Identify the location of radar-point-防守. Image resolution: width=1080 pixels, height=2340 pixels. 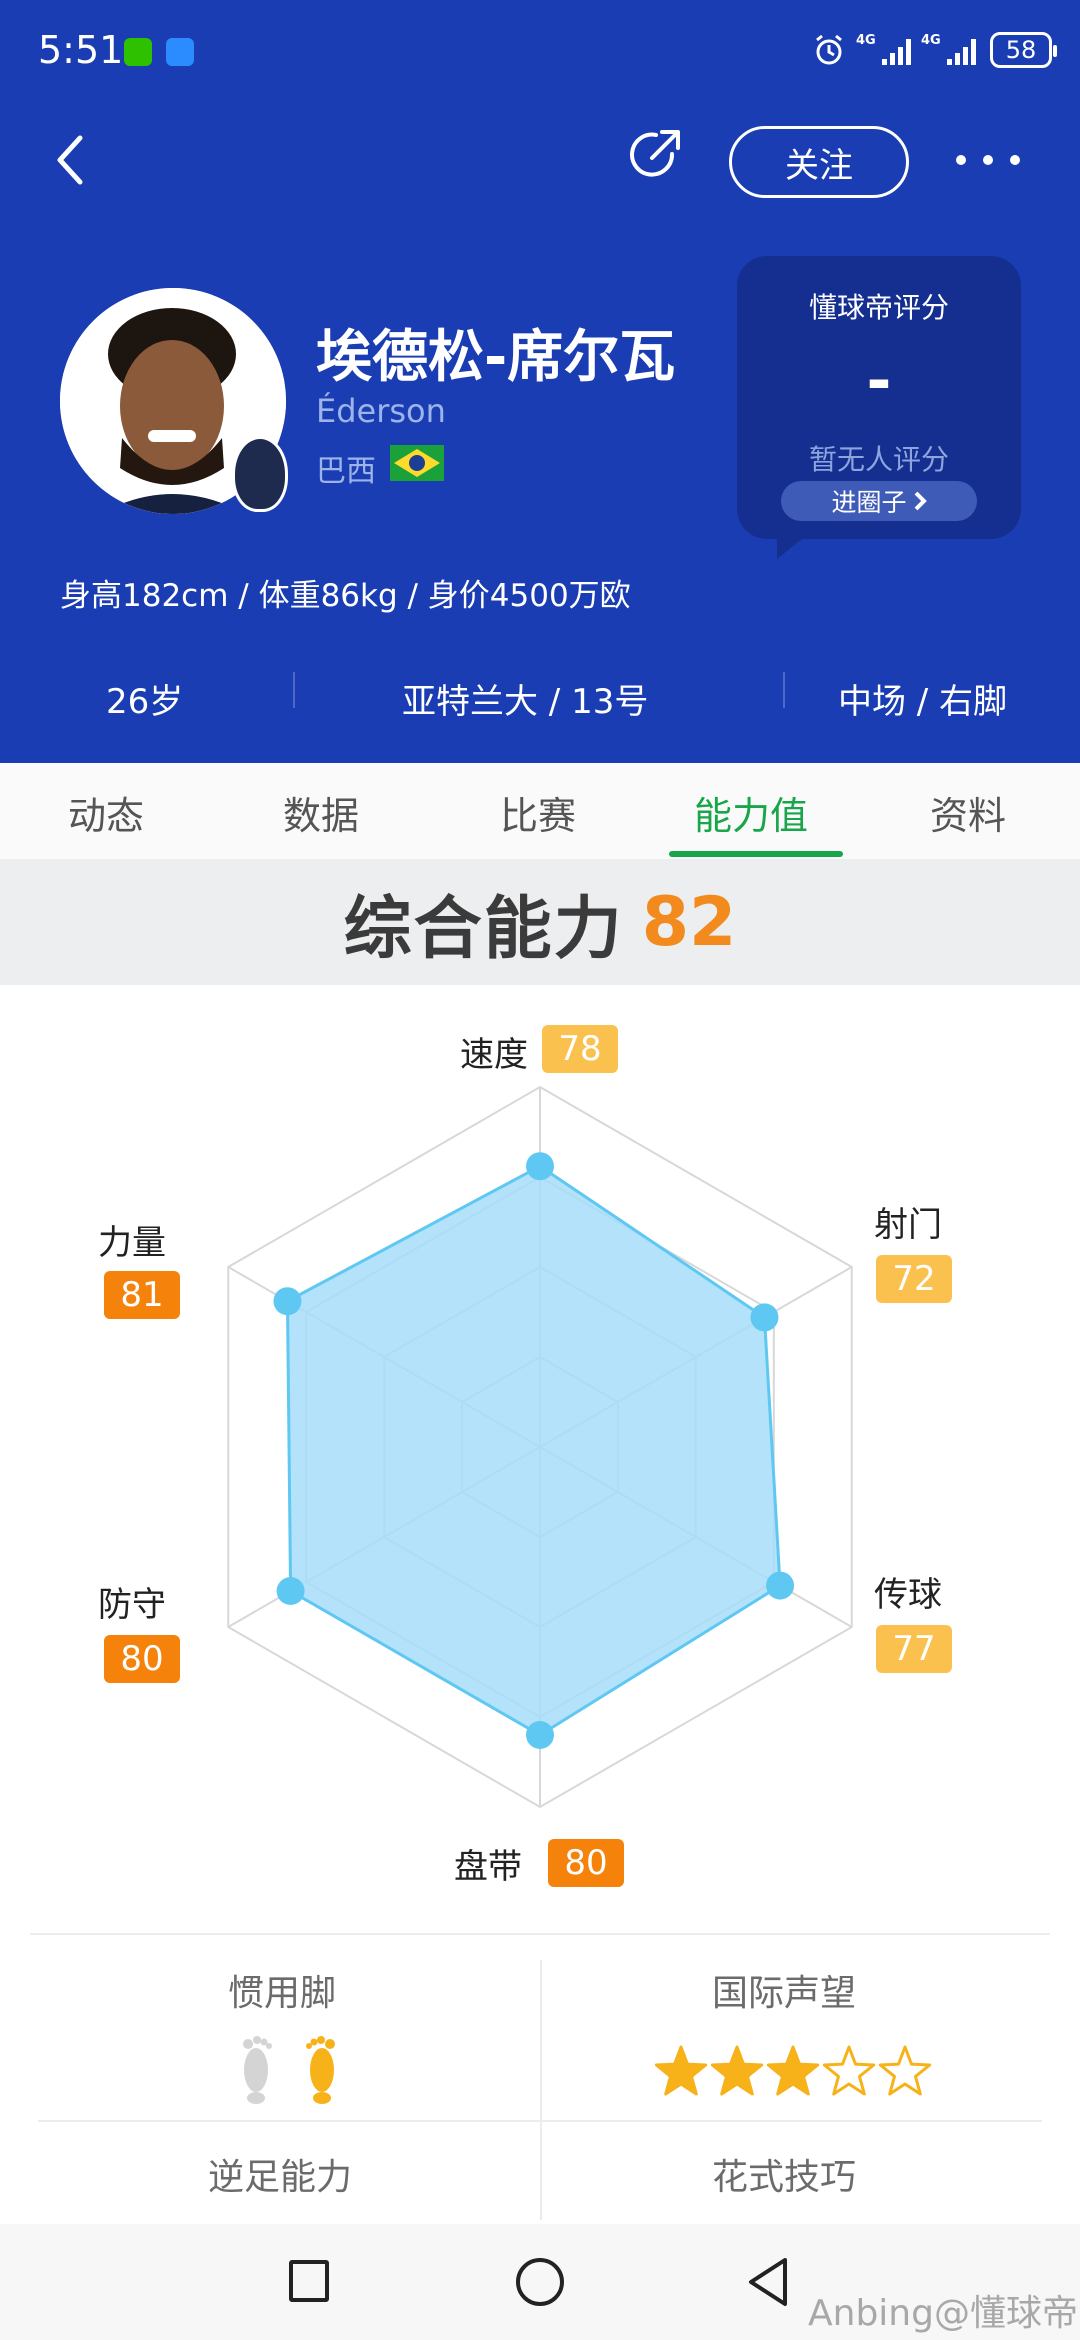
(290, 1591).